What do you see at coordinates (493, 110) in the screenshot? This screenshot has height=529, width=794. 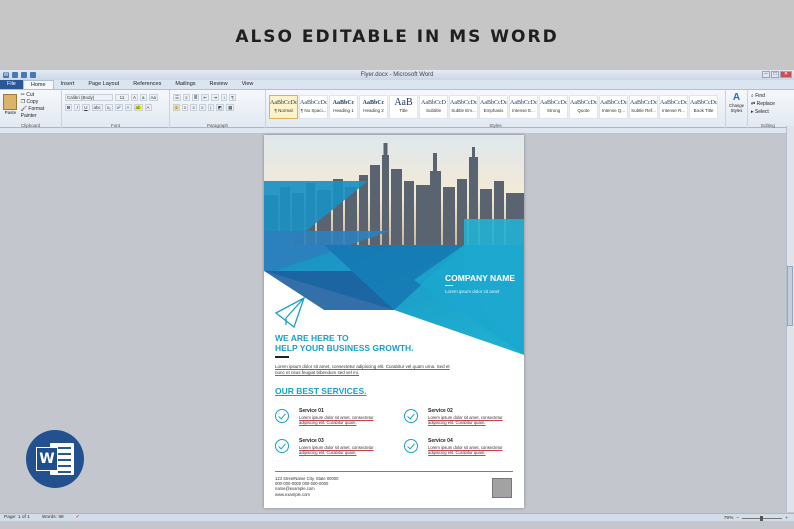 I see `style-name: Emphasis` at bounding box center [493, 110].